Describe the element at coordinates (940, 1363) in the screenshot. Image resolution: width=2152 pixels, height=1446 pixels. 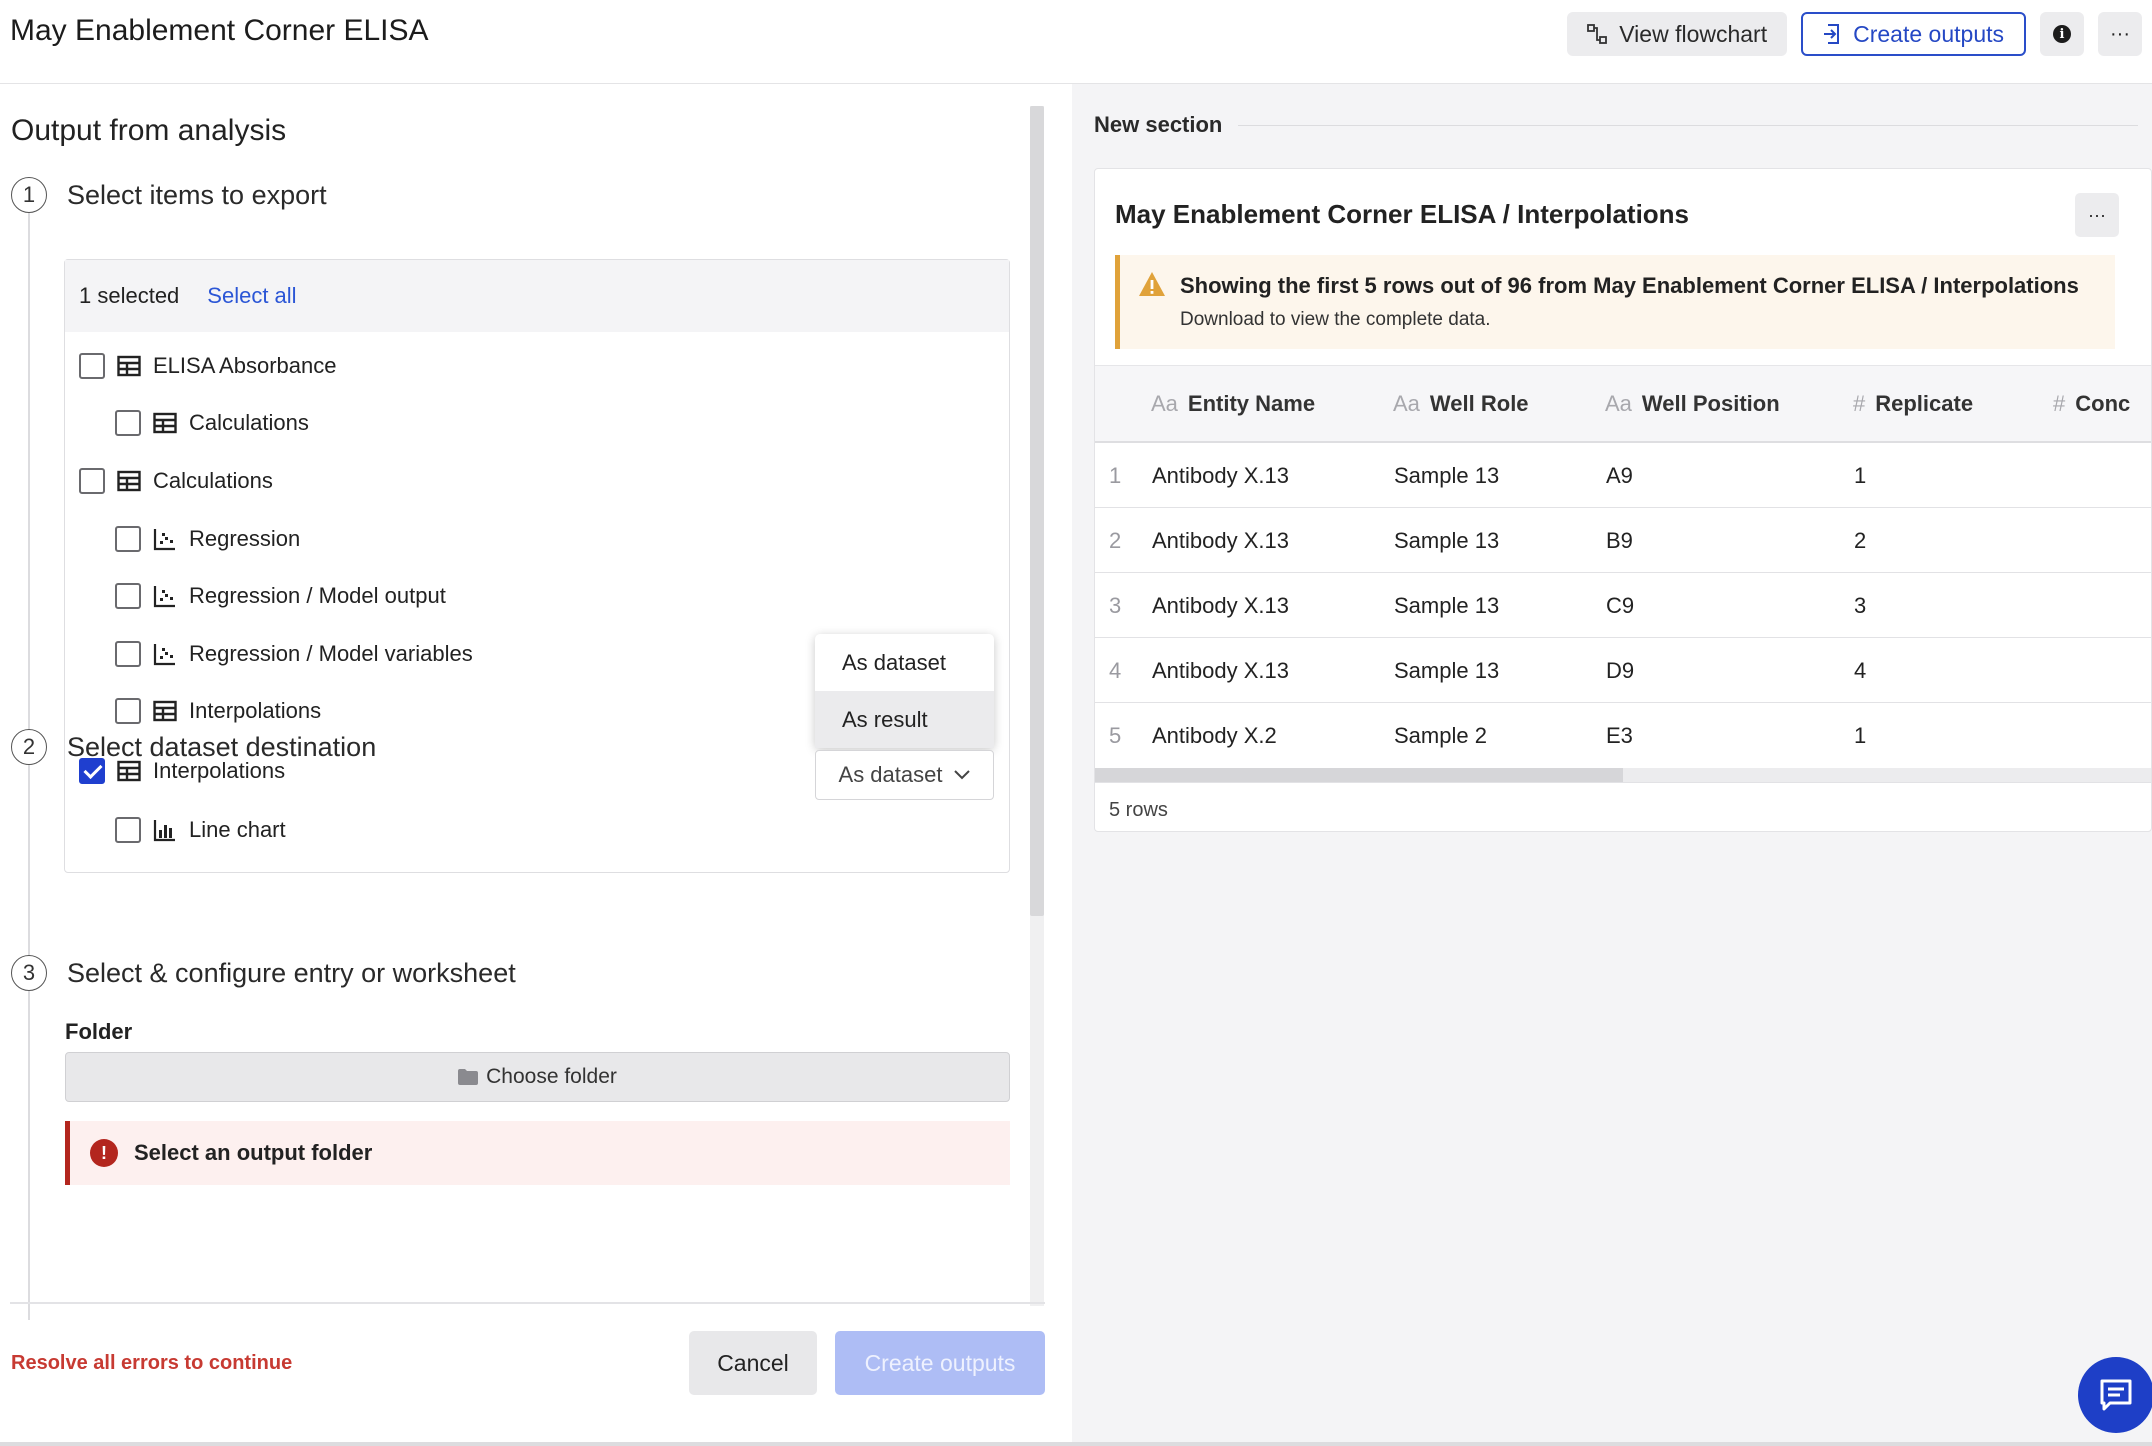
I see `create-outputs-button: Create outputs` at that location.